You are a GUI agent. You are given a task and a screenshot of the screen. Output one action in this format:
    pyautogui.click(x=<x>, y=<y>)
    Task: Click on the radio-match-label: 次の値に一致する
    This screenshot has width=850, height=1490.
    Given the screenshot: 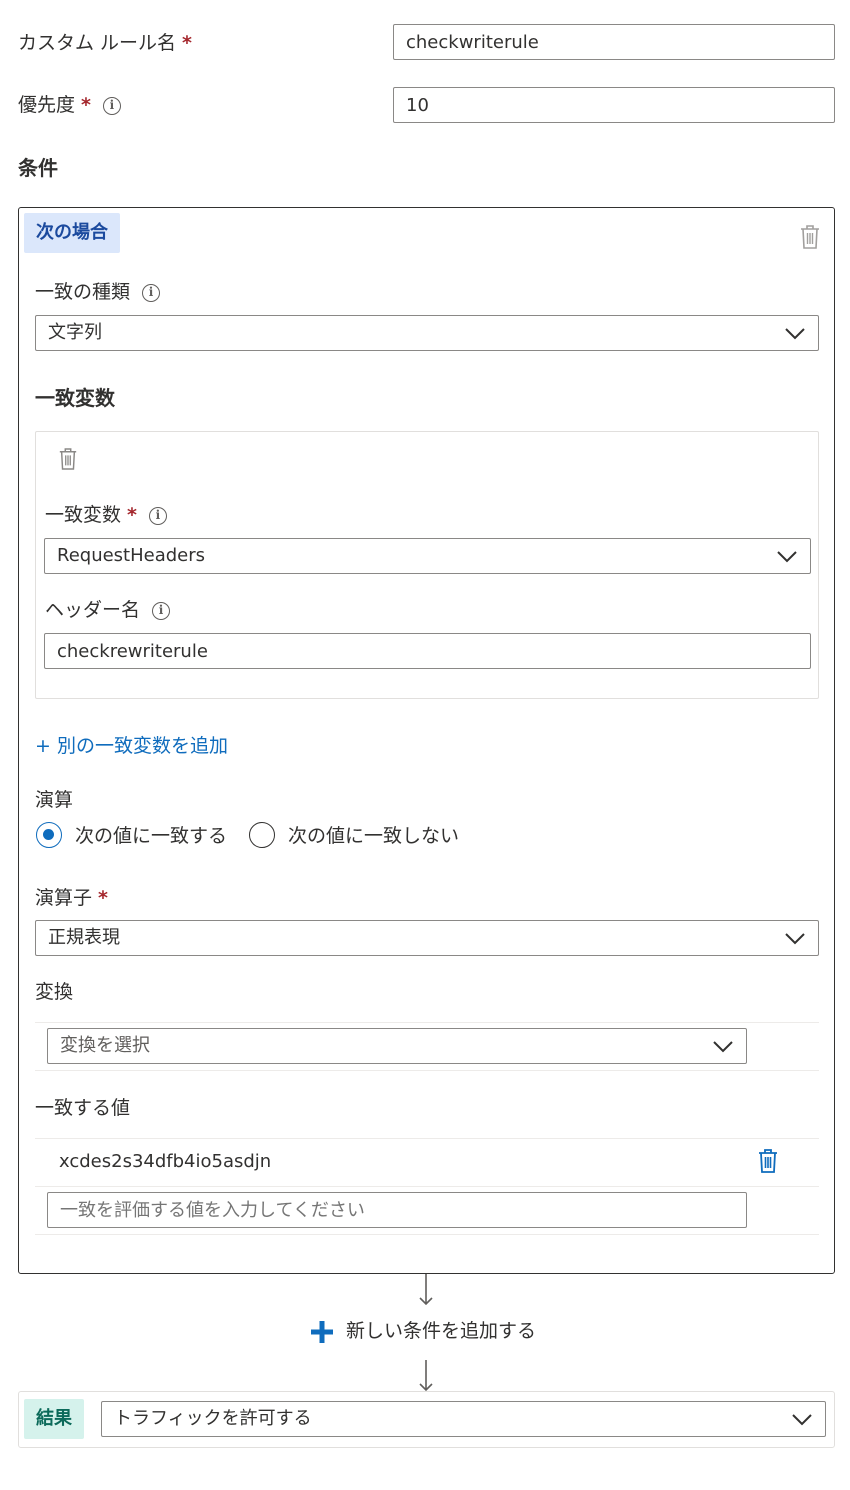 What is the action you would take?
    pyautogui.click(x=151, y=836)
    